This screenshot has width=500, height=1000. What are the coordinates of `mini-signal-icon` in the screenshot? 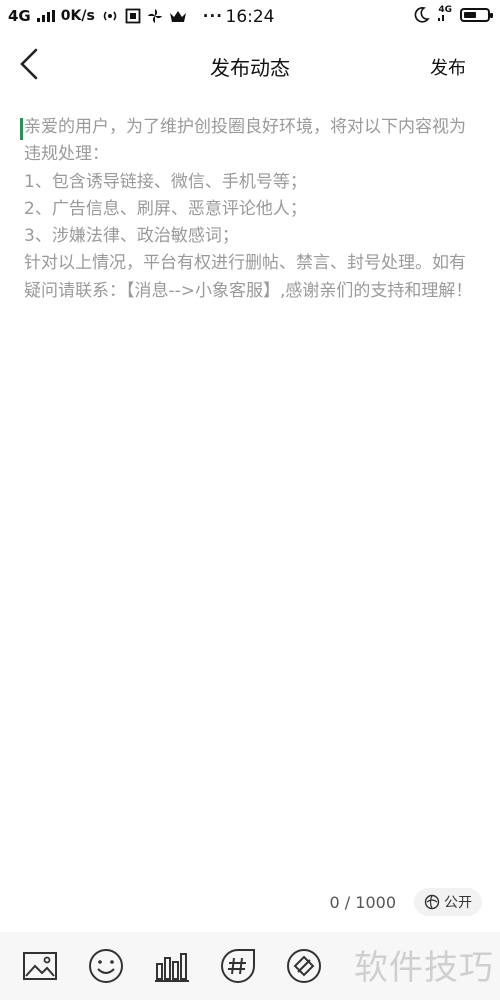 It's located at (441, 18).